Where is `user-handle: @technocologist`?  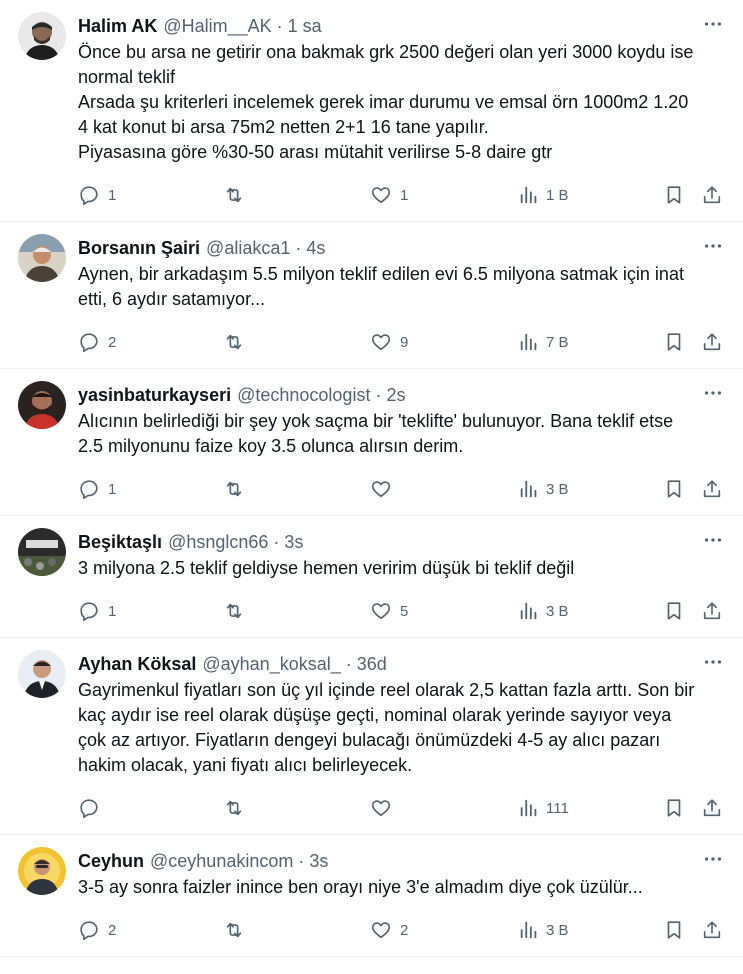
user-handle: @technocologist is located at coordinates (303, 395).